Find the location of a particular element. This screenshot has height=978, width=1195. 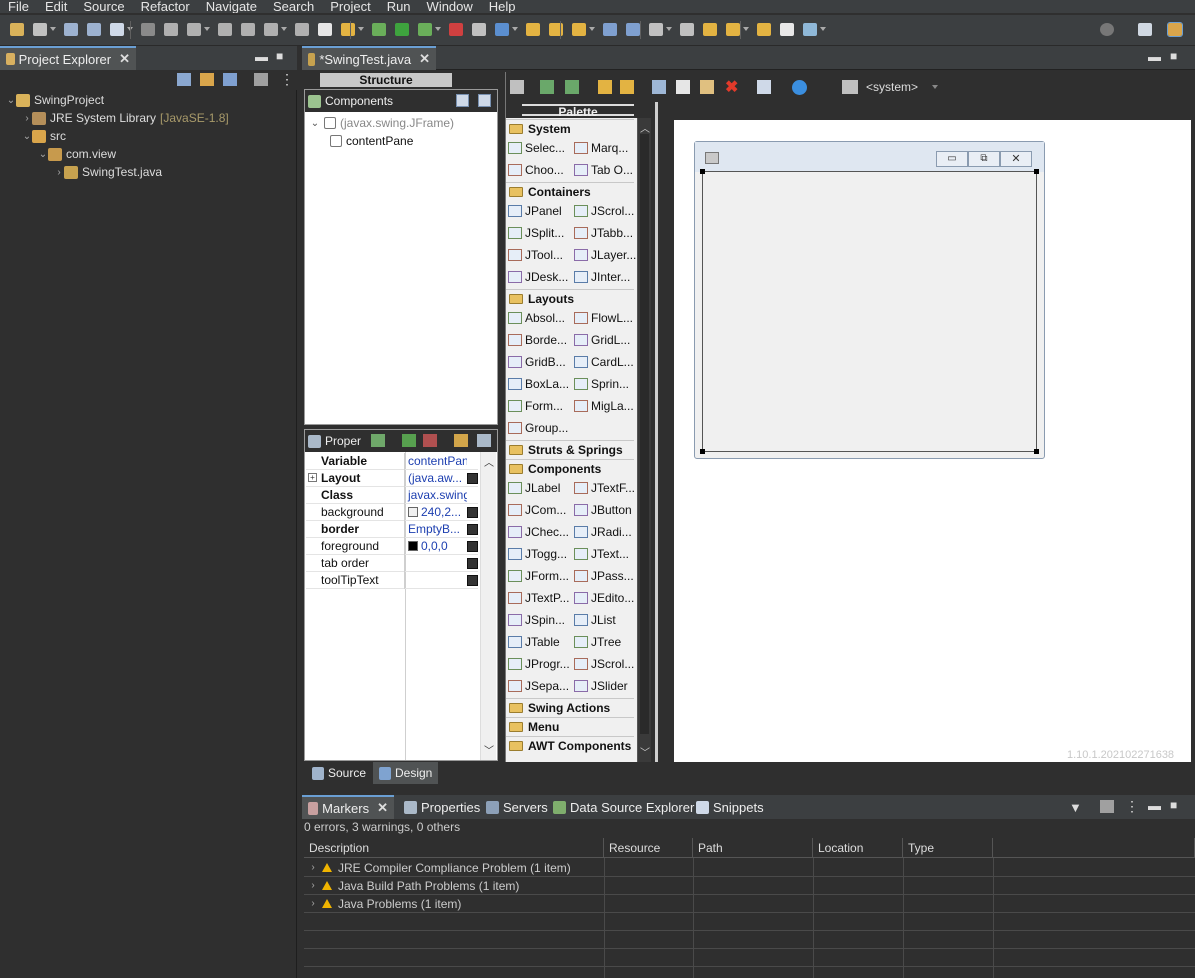

tab-markers: Markers ✕ is located at coordinates (348, 807).